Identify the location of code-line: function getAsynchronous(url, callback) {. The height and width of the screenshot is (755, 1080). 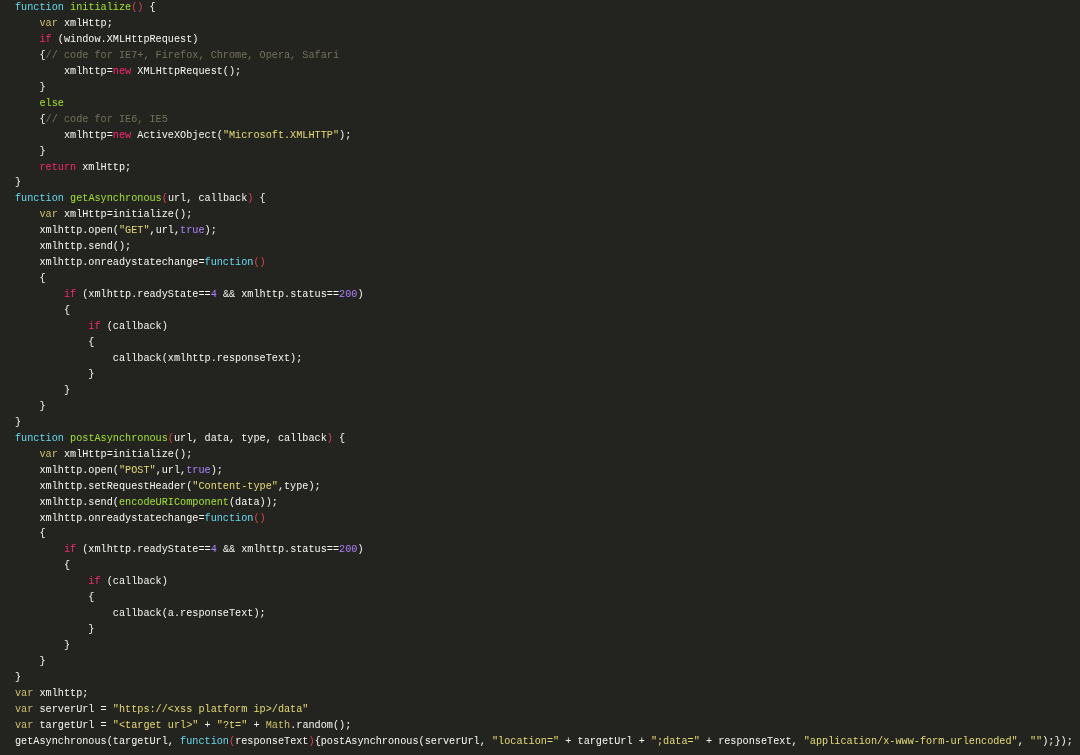
(140, 199).